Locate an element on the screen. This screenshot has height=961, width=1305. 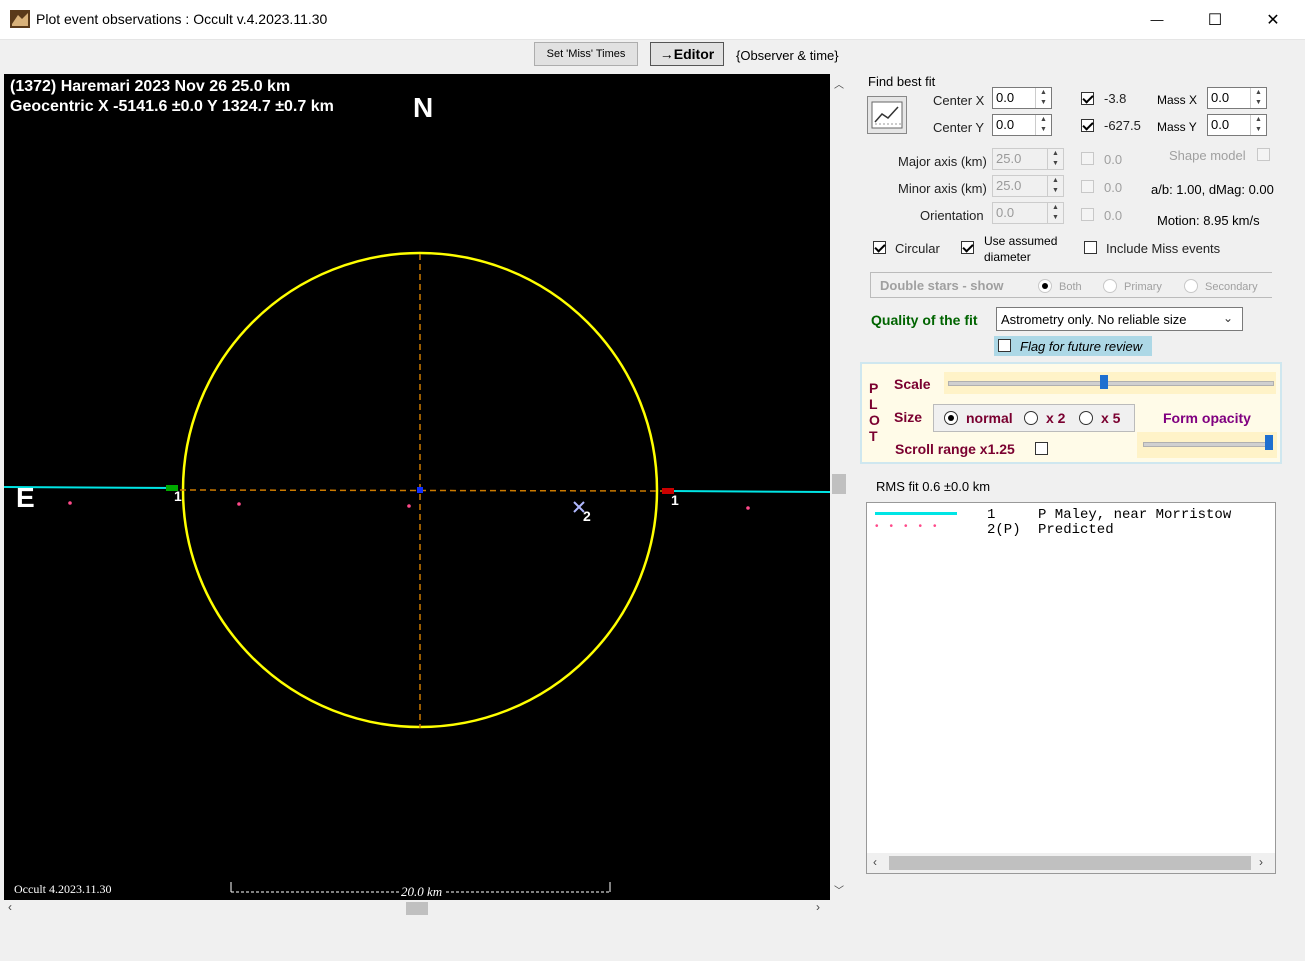
major-axis-value: 25.0 is located at coordinates (1009, 158).